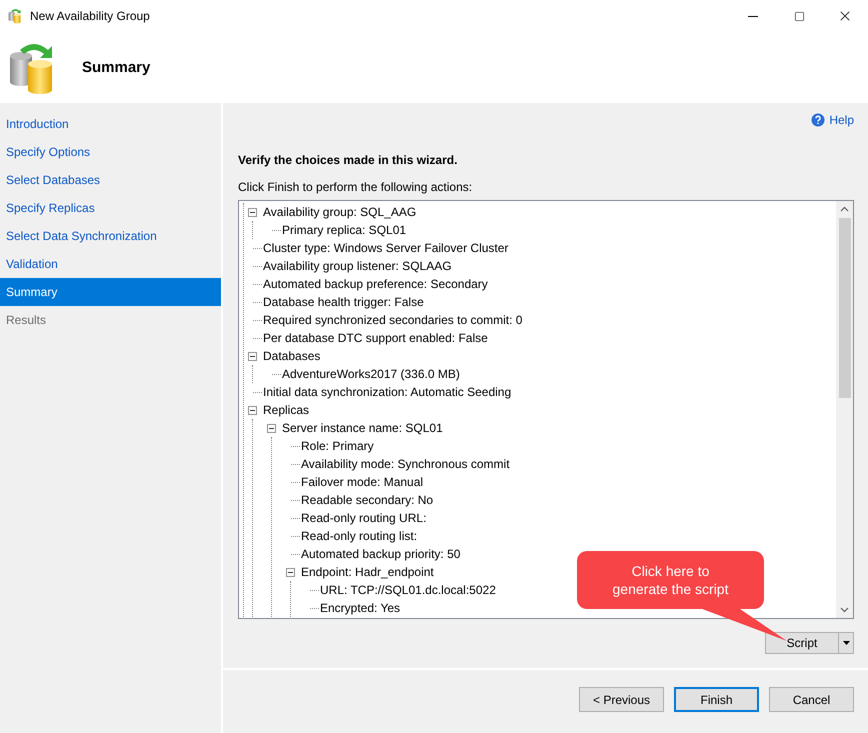  I want to click on tree-item: Failover mode: Manual, so click(362, 482).